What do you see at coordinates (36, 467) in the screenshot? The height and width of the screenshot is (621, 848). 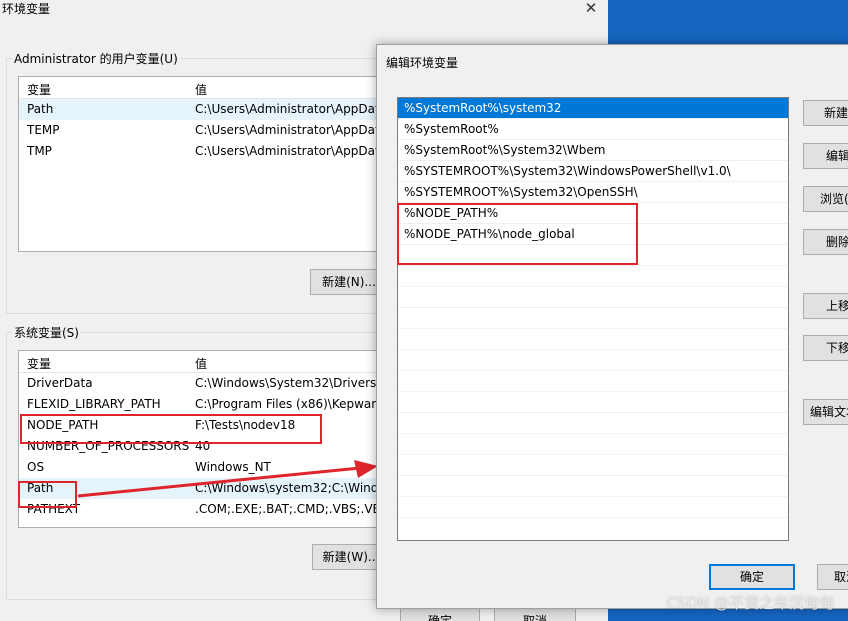 I see `row-name: OS` at bounding box center [36, 467].